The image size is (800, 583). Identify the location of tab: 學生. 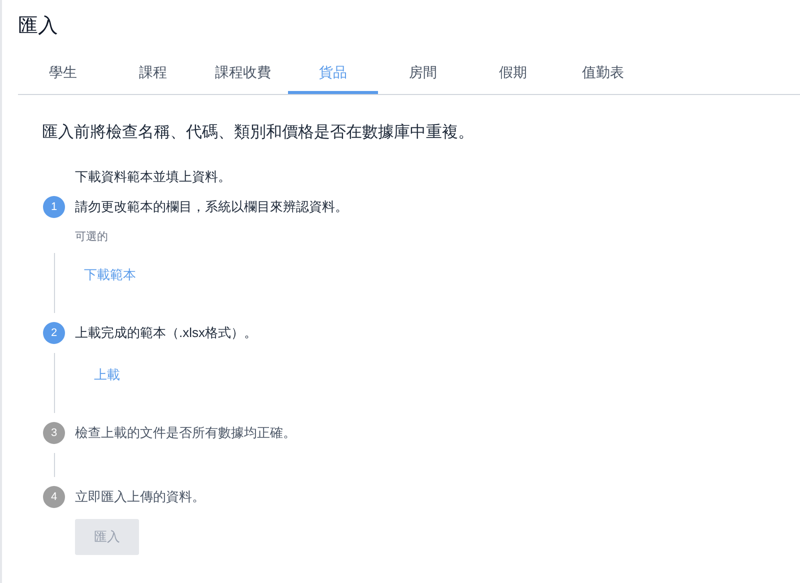
(63, 74).